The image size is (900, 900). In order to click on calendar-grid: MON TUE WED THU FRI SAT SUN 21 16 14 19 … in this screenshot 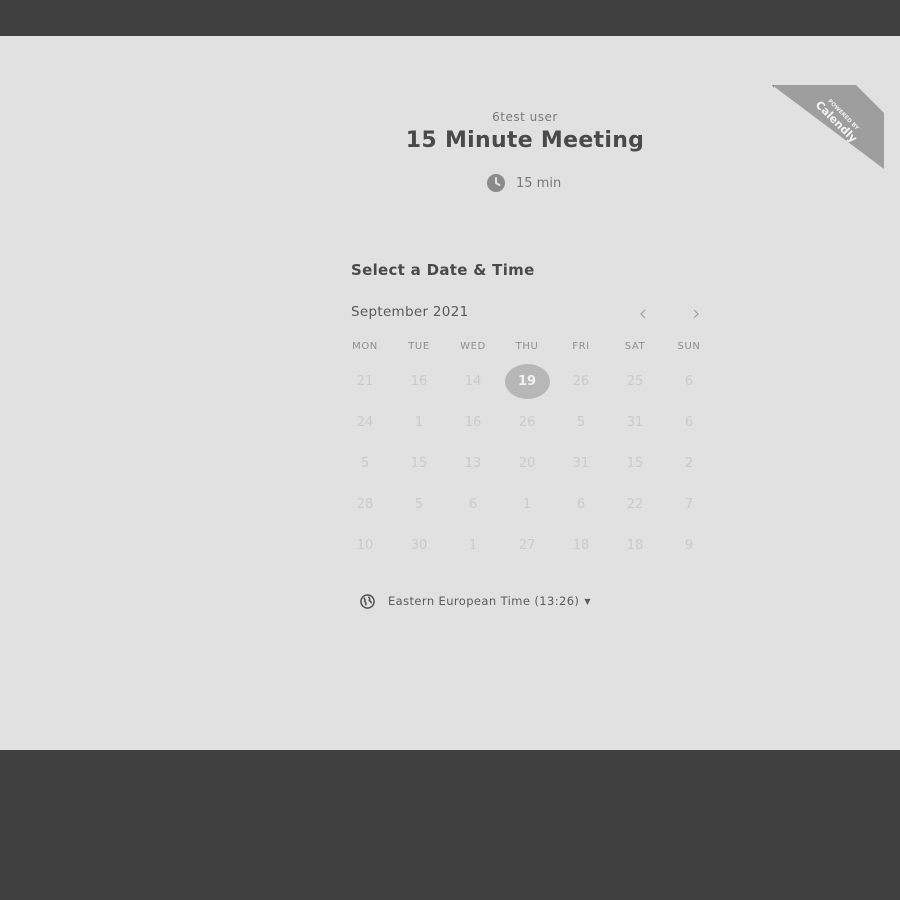, I will do `click(527, 453)`.